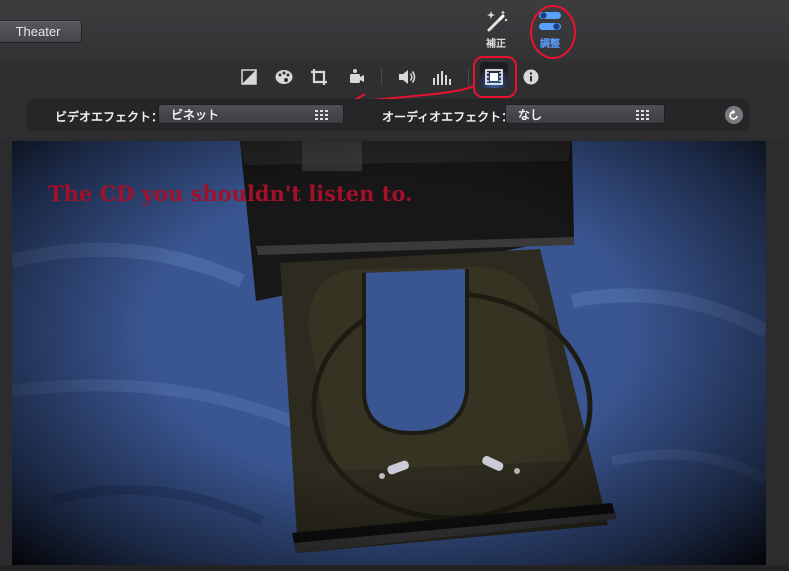 The width and height of the screenshot is (789, 571). Describe the element at coordinates (394, 97) in the screenshot. I see `adjust-inspector: ビデオエフェクト： ビネット オーディオエフェクト： なし` at that location.